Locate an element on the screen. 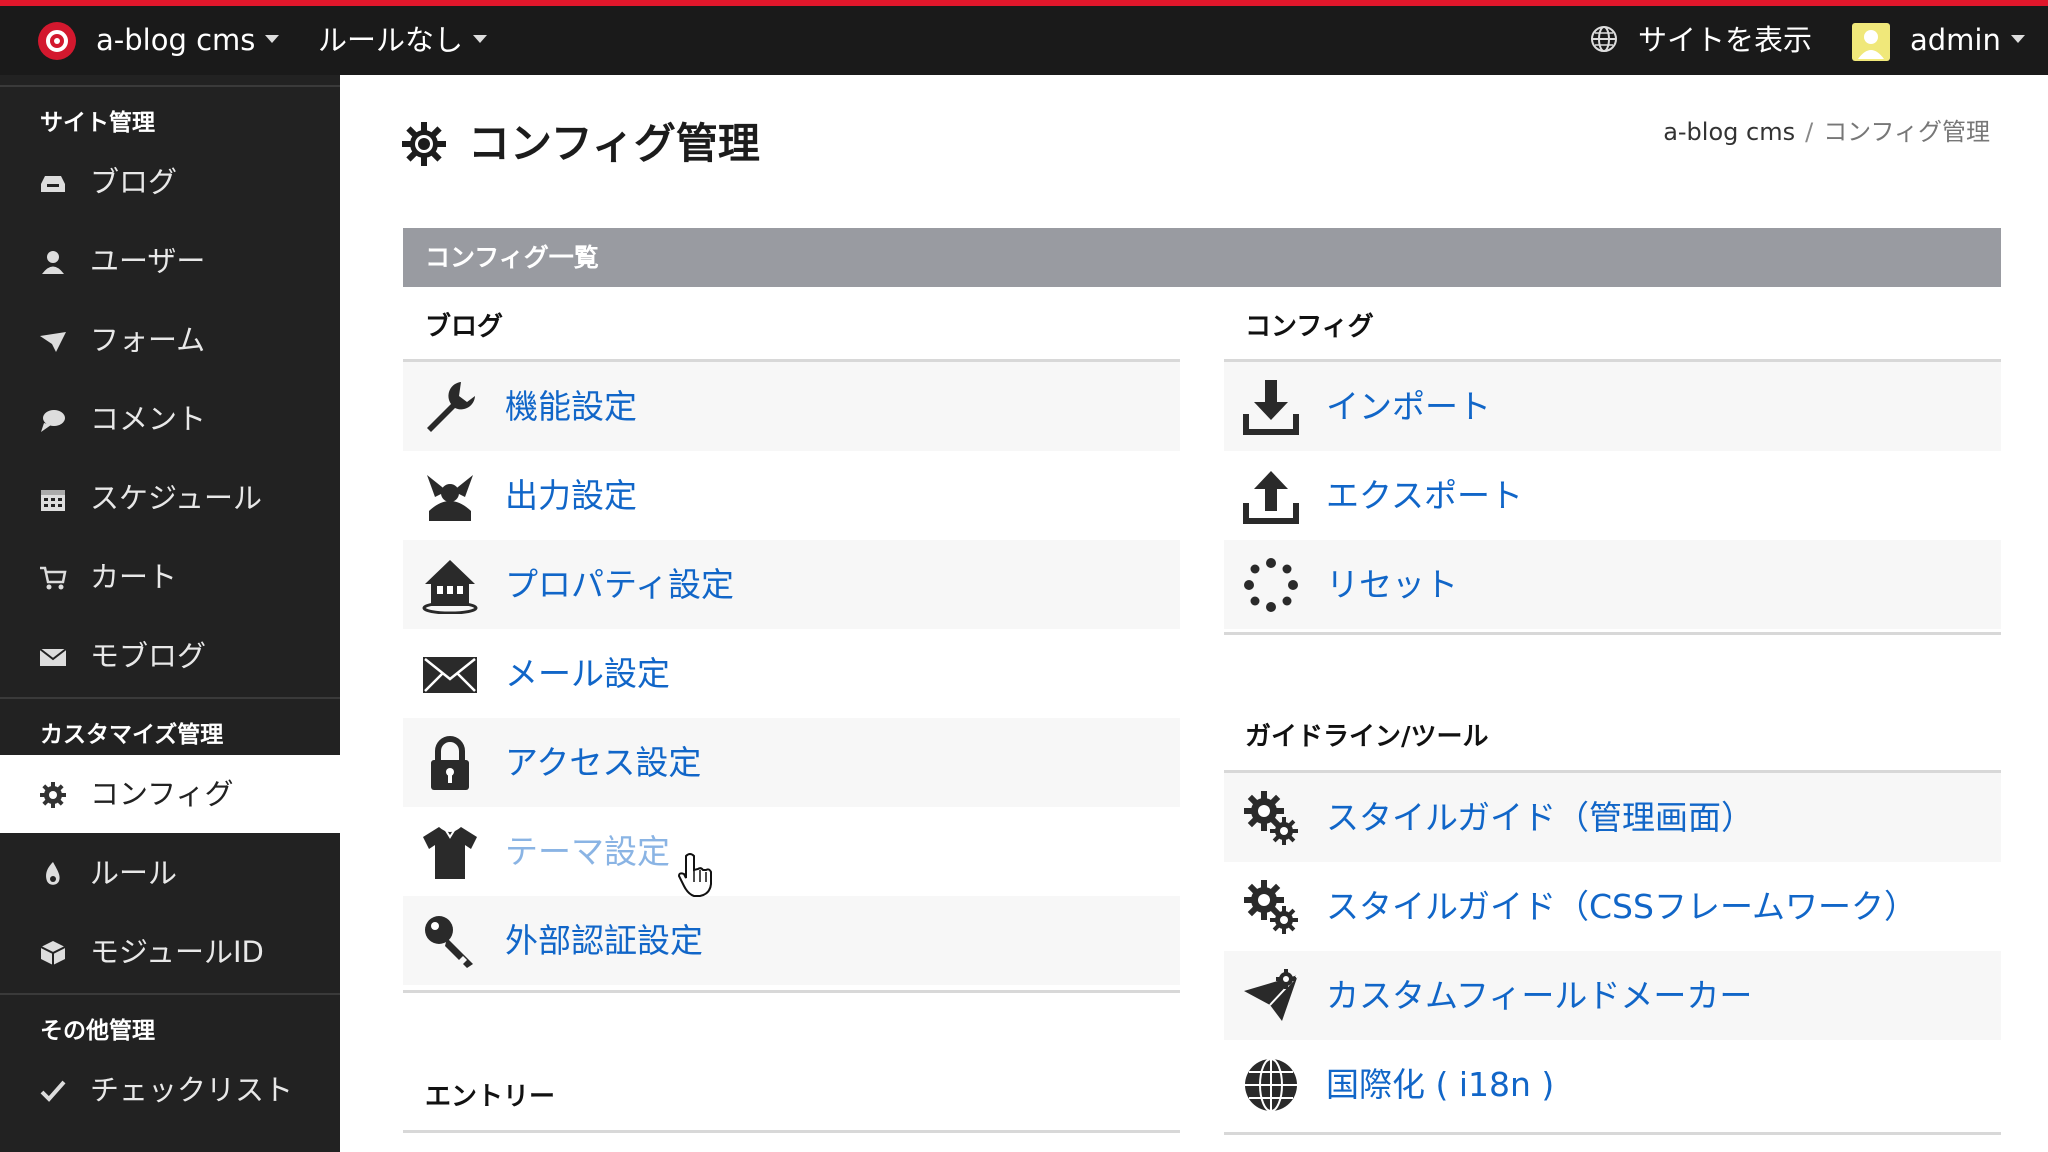 This screenshot has height=1152, width=2048. module-icon is located at coordinates (53, 953).